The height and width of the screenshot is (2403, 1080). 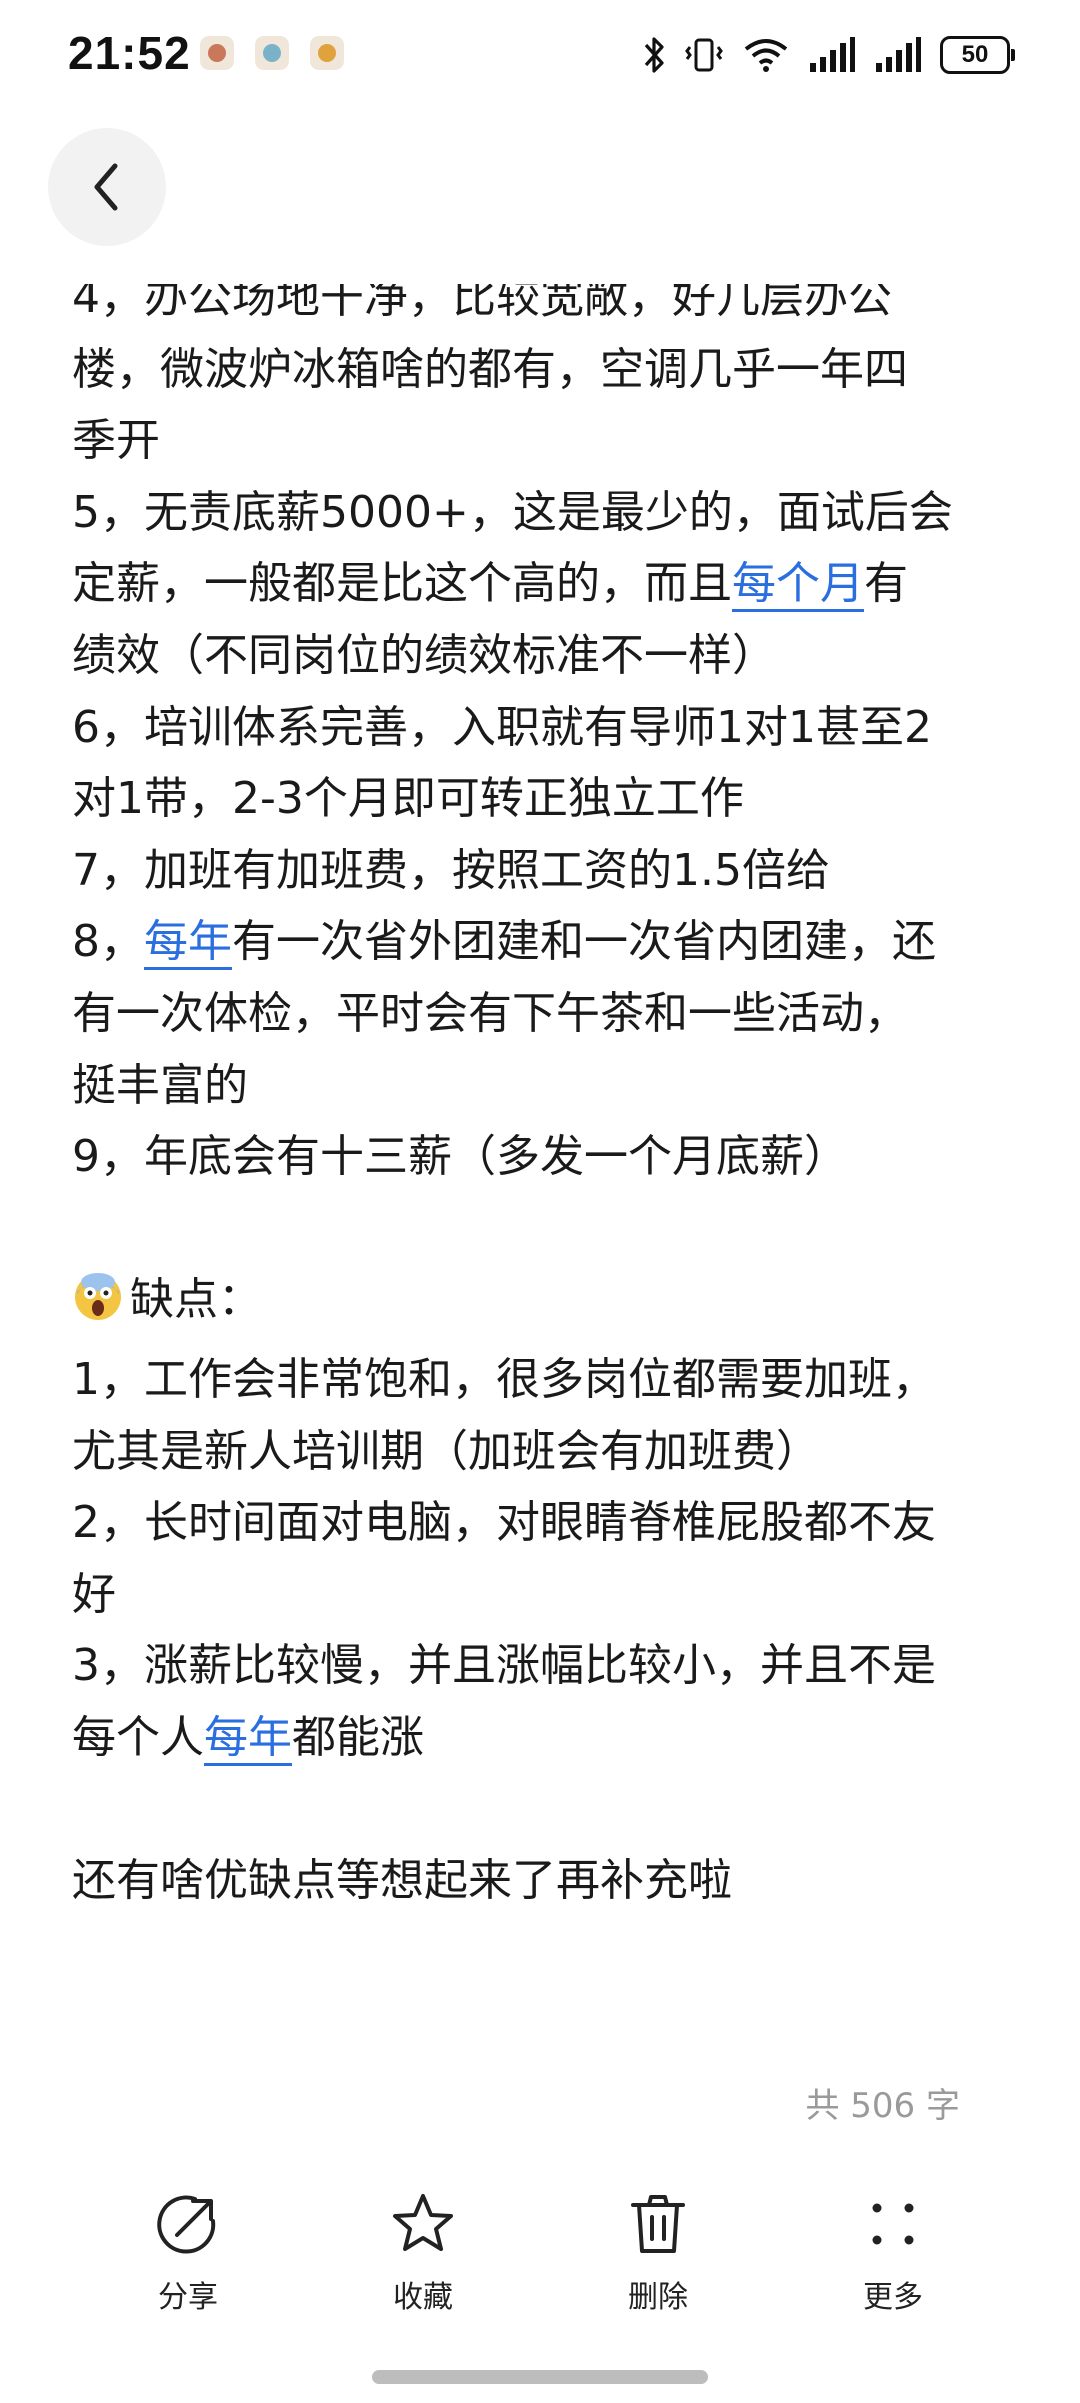 I want to click on bluetooth-icon, so click(x=654, y=55).